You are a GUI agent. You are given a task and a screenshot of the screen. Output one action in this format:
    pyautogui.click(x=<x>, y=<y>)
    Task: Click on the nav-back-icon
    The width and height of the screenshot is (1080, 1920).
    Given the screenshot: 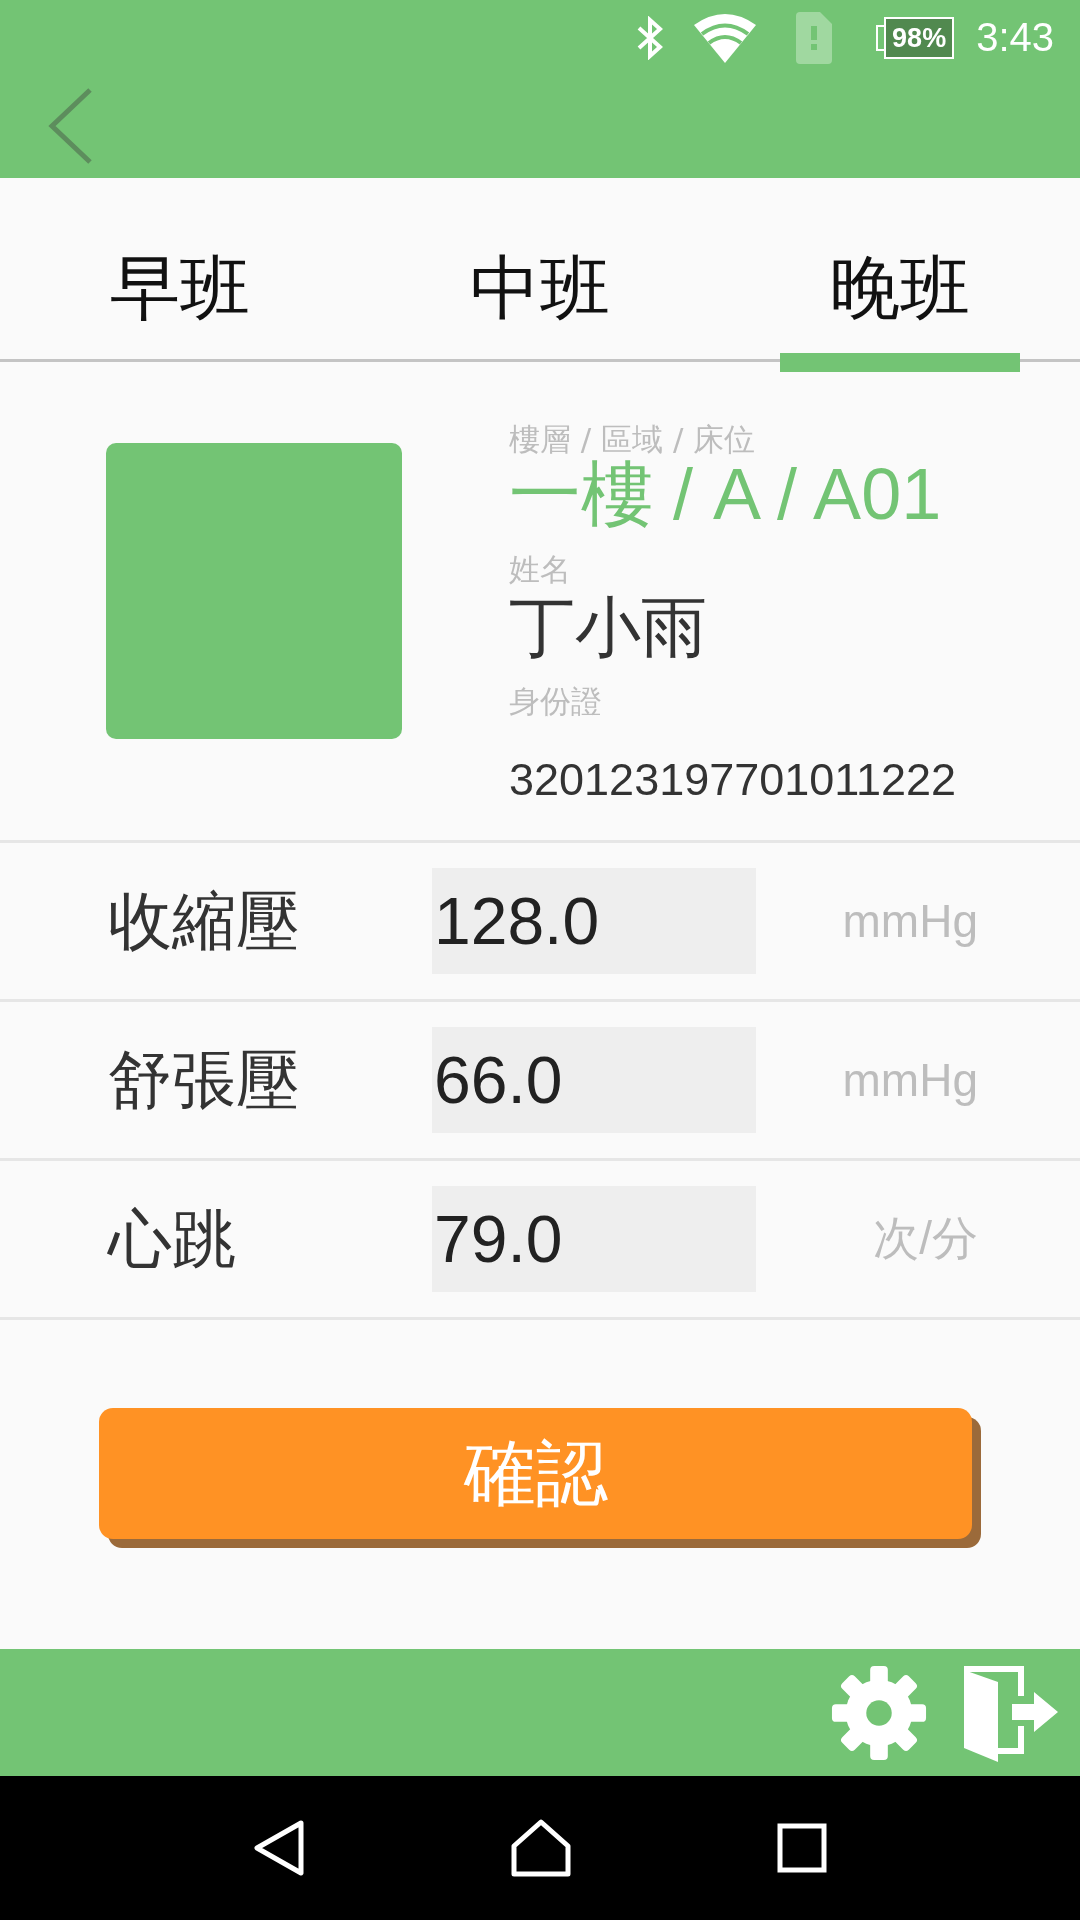 What is the action you would take?
    pyautogui.click(x=278, y=1848)
    